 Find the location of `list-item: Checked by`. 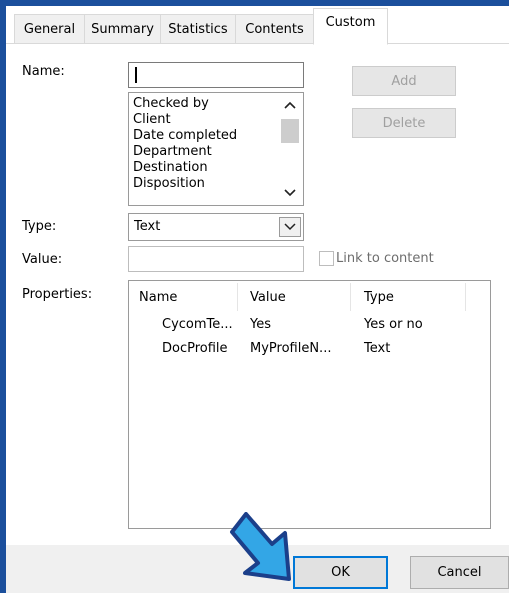

list-item: Checked by is located at coordinates (171, 104).